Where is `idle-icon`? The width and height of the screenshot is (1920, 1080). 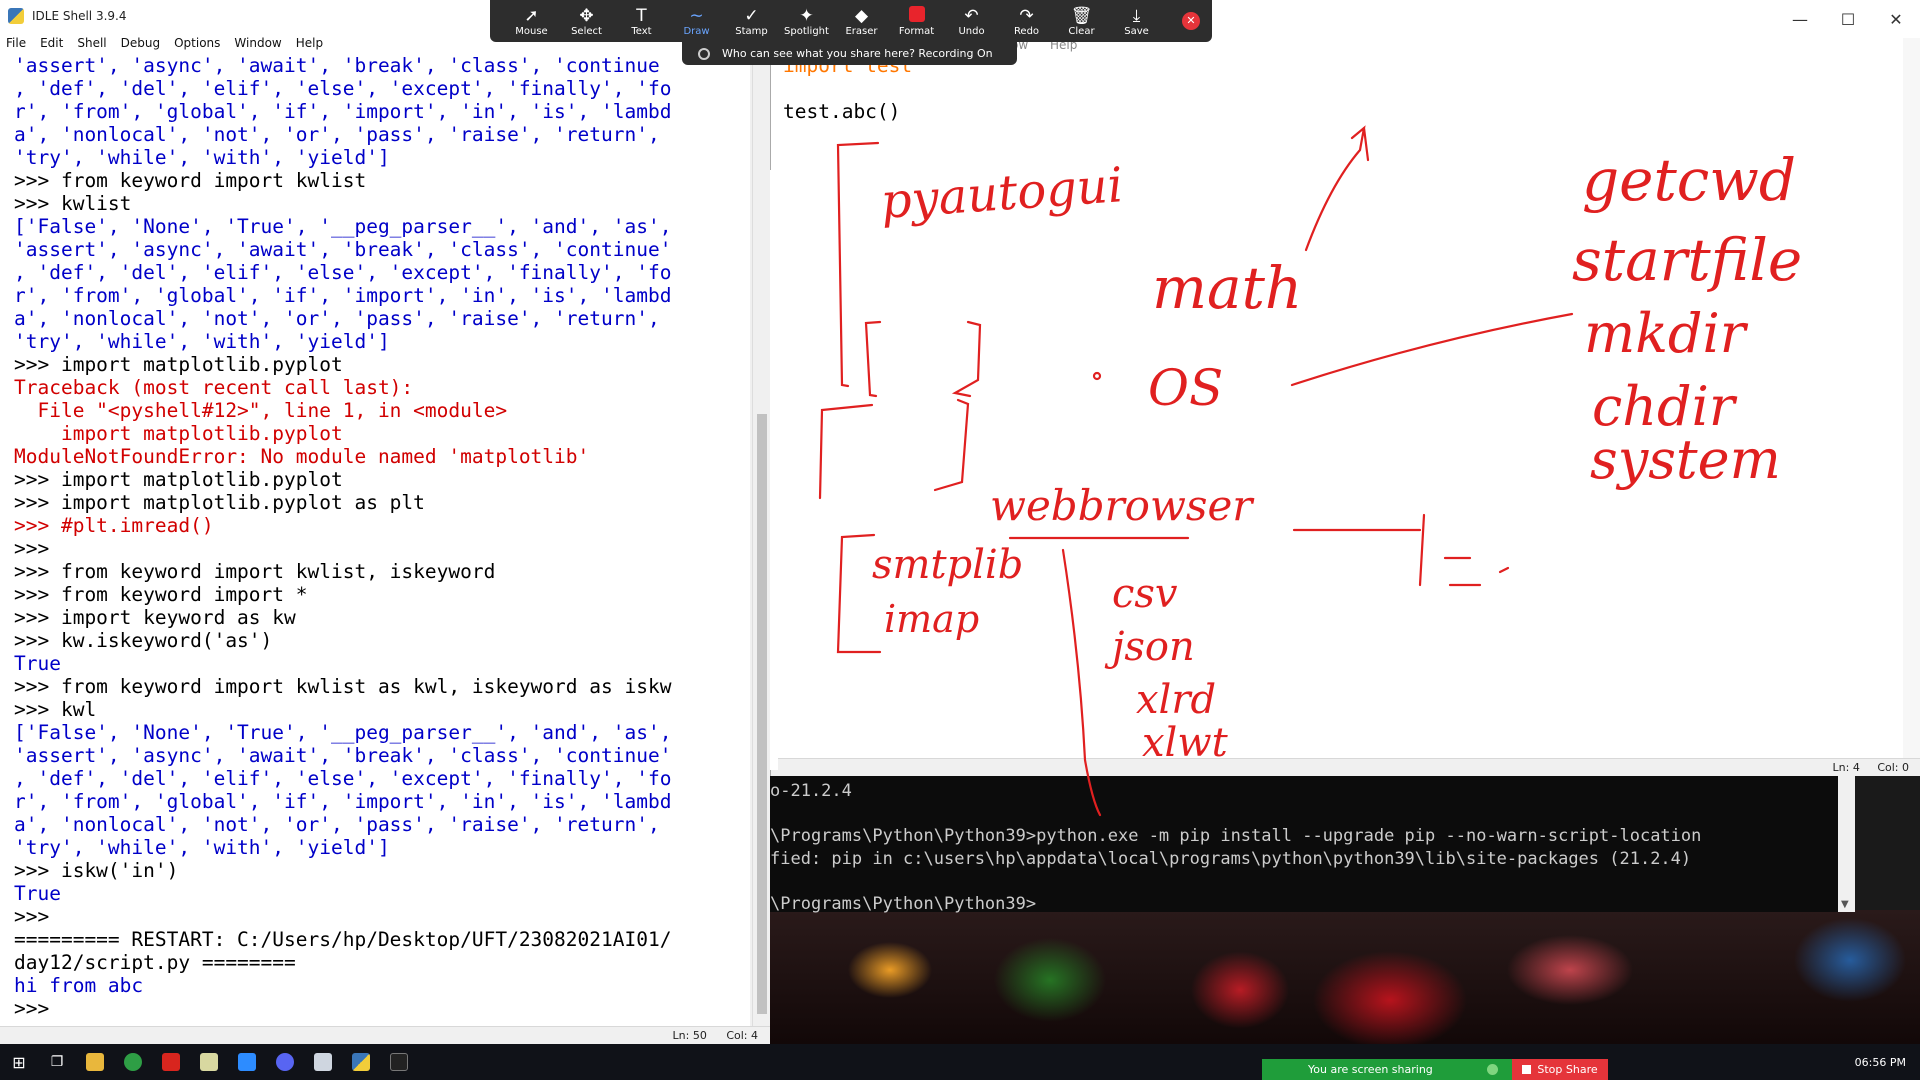
idle-icon is located at coordinates (361, 1062).